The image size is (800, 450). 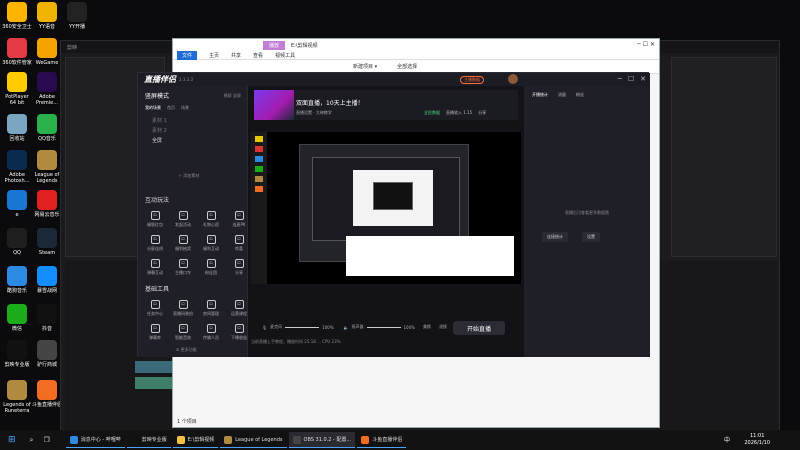 I want to click on right-tab: 流量, so click(x=562, y=95).